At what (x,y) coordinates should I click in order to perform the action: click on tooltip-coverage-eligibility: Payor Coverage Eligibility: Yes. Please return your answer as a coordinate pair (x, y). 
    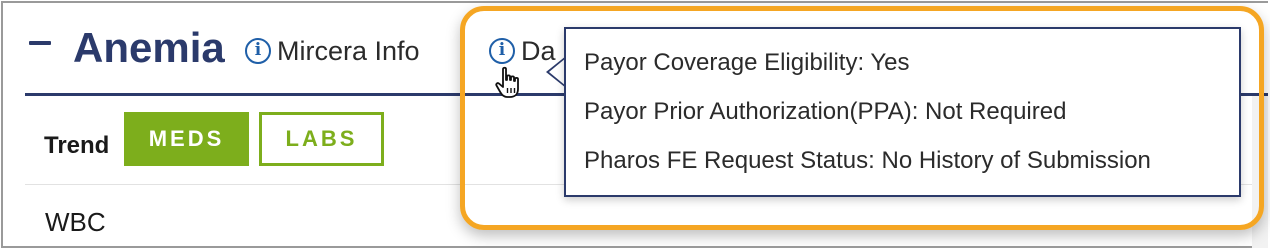
    Looking at the image, I should click on (747, 62).